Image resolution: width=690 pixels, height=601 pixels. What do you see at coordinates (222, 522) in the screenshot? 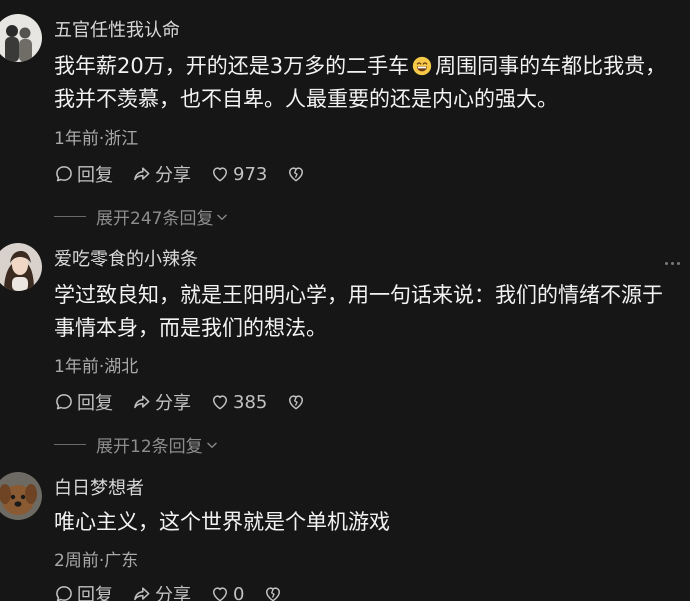
I see `comment-text: 唯心主义，这个世界就是个单机游戏` at bounding box center [222, 522].